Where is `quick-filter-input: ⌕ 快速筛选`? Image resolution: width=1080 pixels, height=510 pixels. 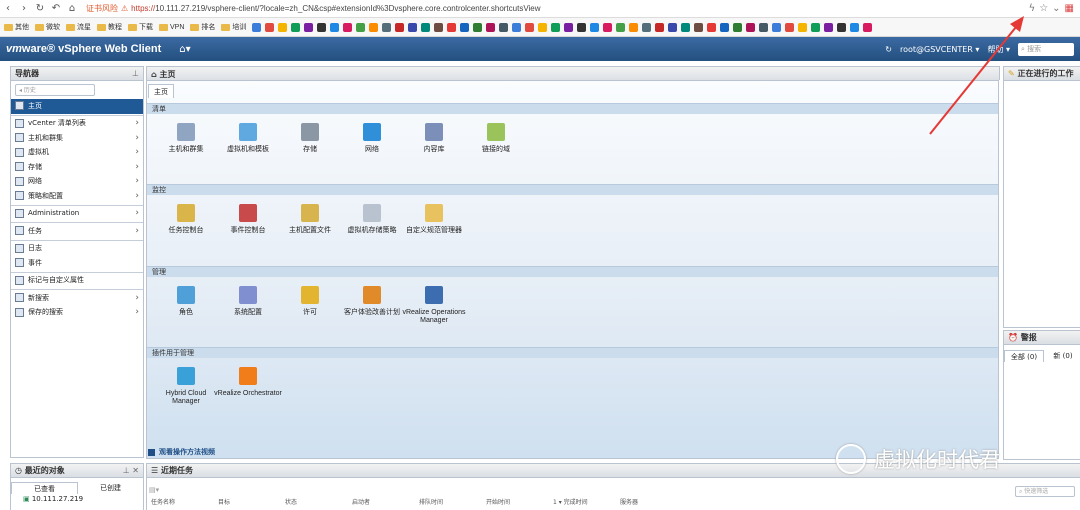 quick-filter-input: ⌕ 快速筛选 is located at coordinates (1045, 491).